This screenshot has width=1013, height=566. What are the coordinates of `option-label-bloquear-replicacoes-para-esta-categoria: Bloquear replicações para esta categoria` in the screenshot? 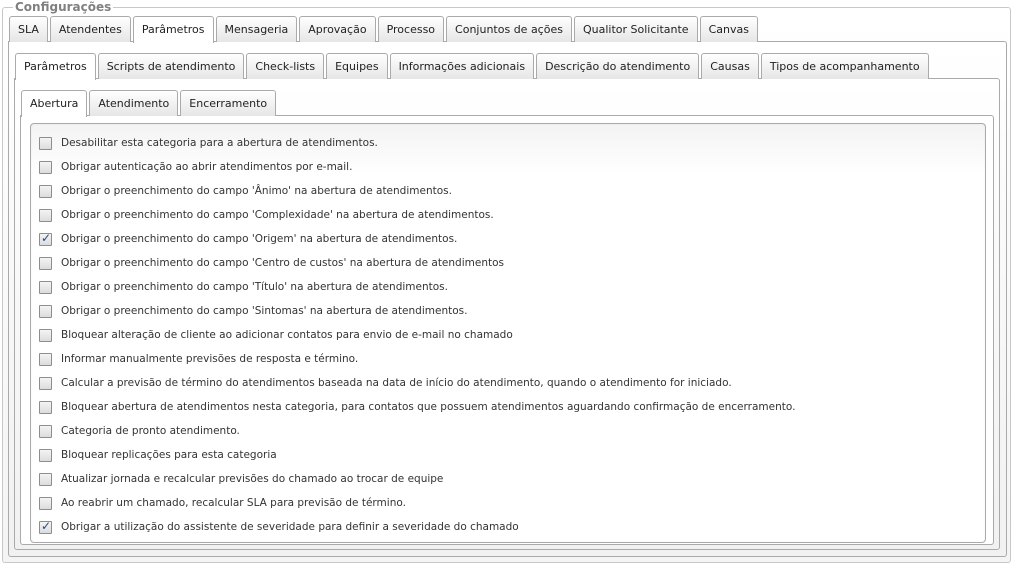 It's located at (169, 455).